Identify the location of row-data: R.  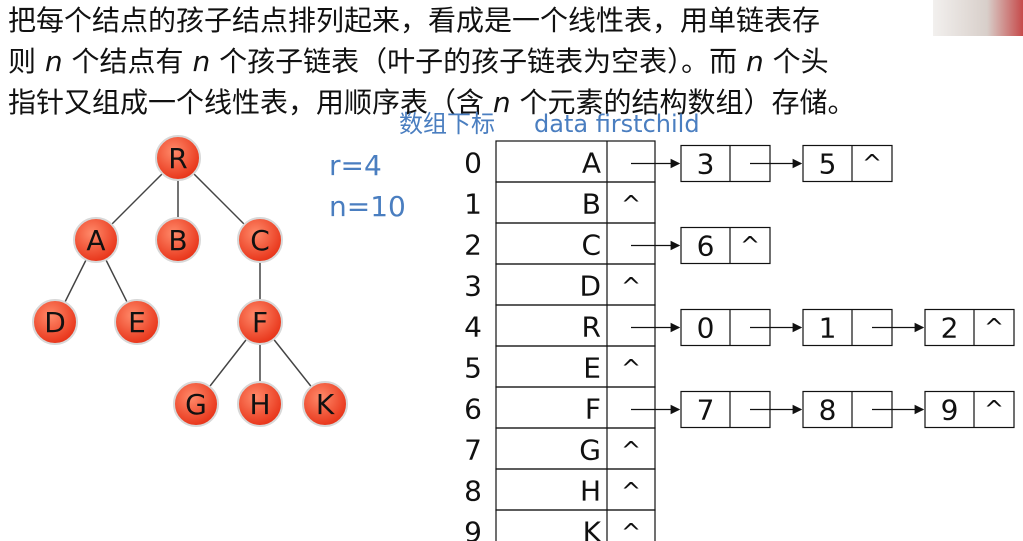
(591, 327).